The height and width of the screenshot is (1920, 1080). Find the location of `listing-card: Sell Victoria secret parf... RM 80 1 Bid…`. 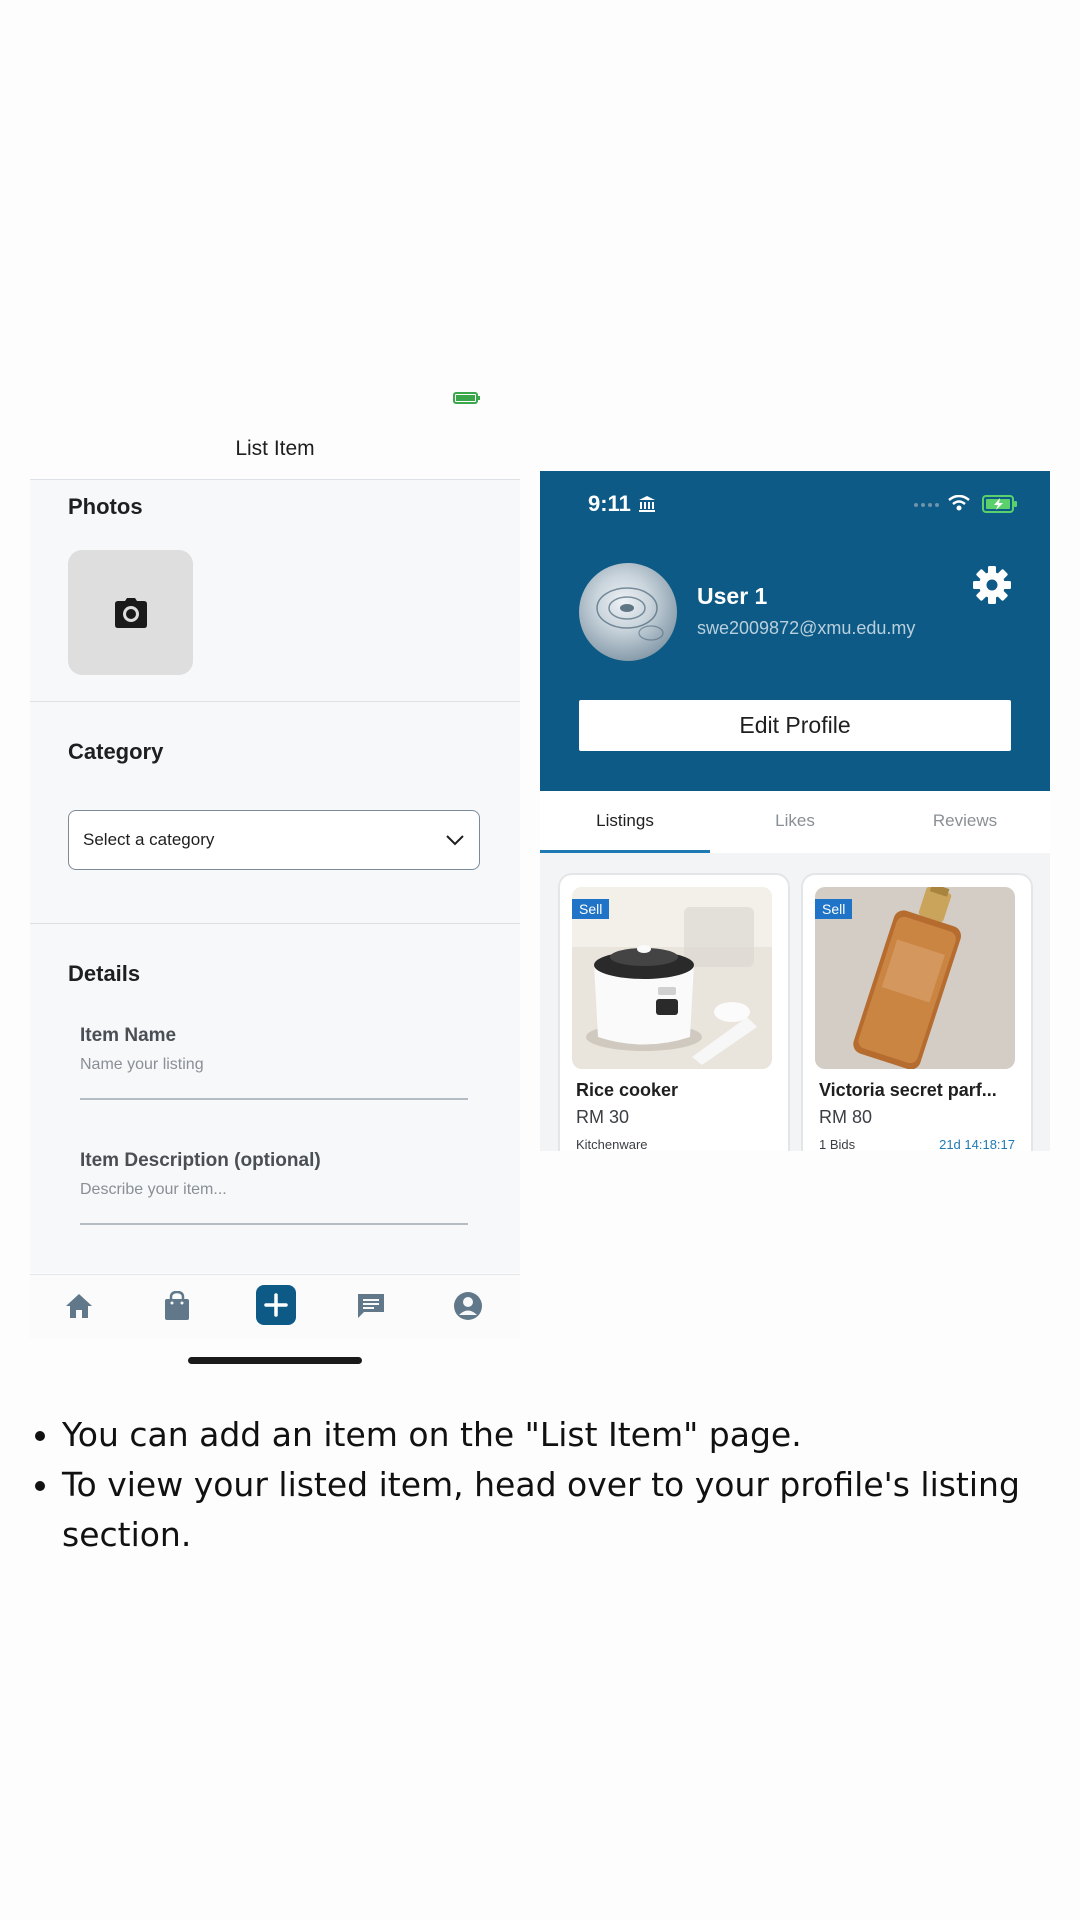

listing-card: Sell Victoria secret parf... RM 80 1 Bid… is located at coordinates (917, 1012).